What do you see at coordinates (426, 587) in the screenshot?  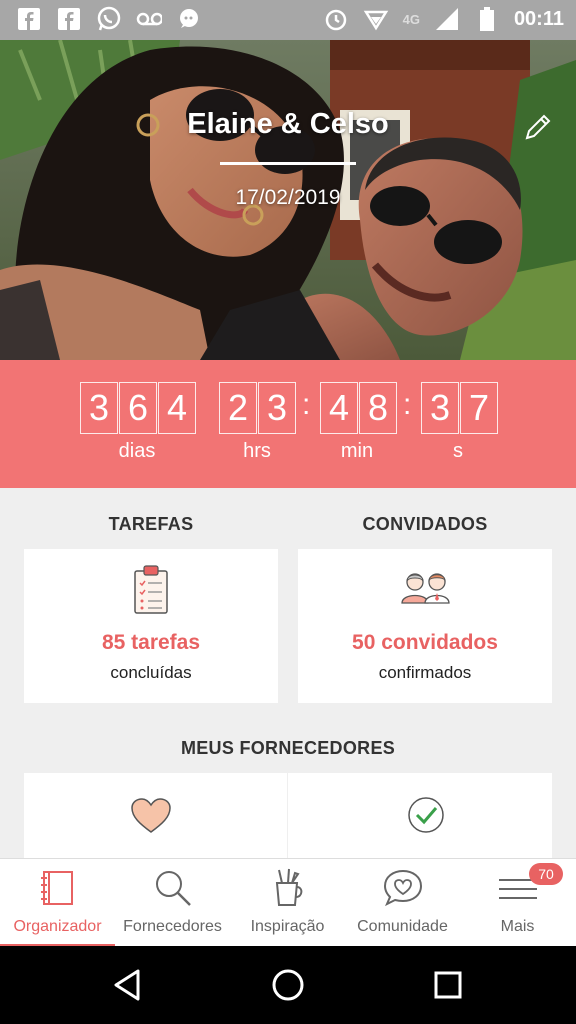 I see `guests-couple-icon` at bounding box center [426, 587].